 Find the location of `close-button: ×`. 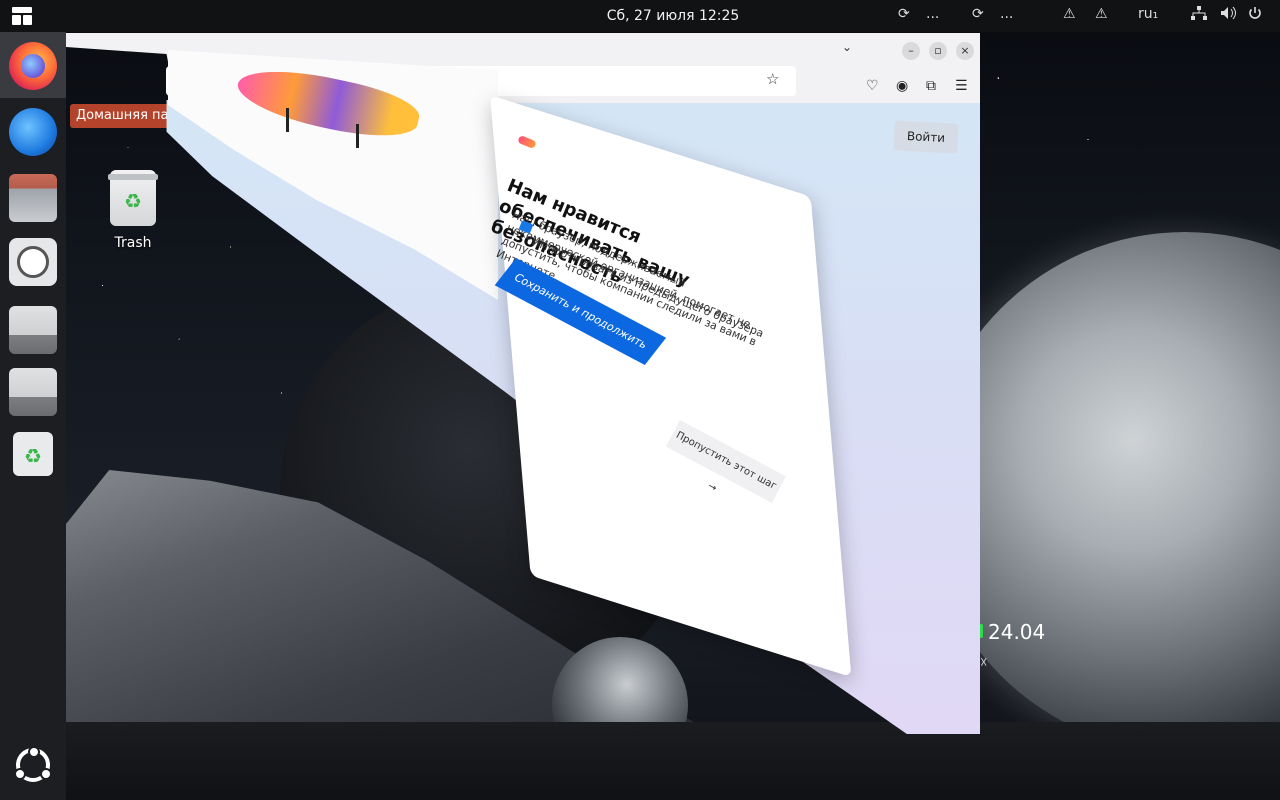

close-button: × is located at coordinates (965, 51).